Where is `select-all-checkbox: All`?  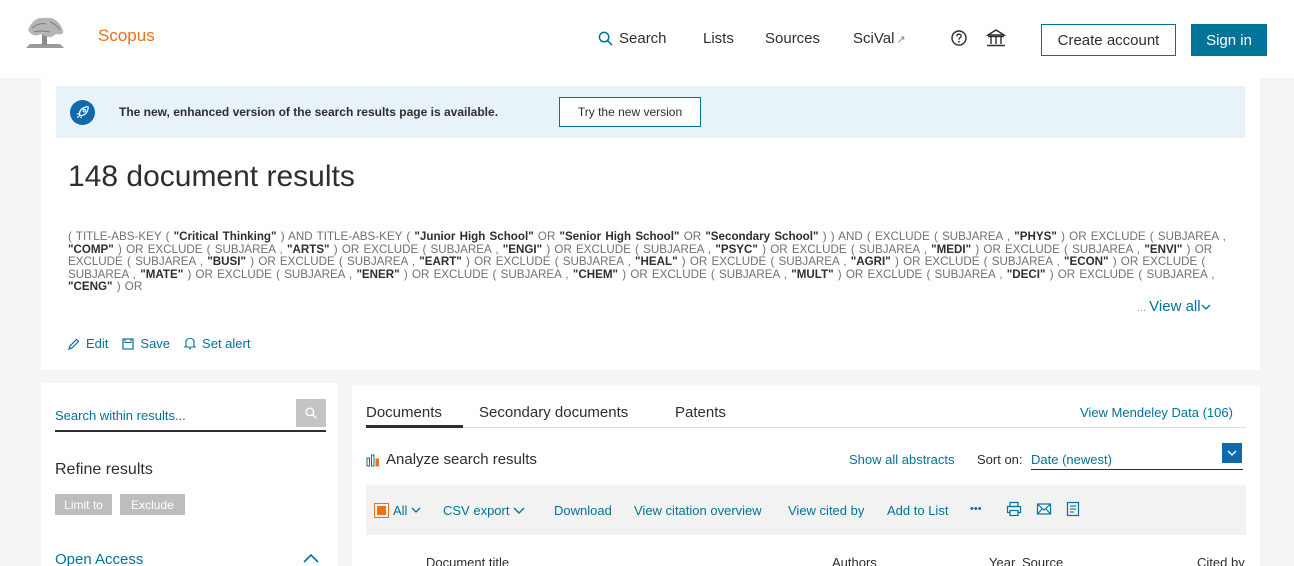 select-all-checkbox: All is located at coordinates (397, 510).